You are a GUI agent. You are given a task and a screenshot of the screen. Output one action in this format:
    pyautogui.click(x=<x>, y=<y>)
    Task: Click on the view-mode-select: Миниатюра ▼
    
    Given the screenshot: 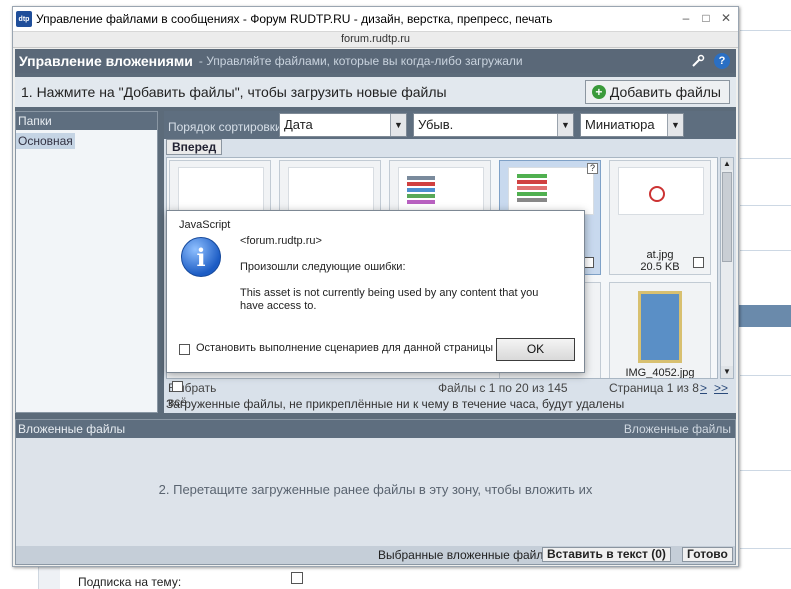 What is the action you would take?
    pyautogui.click(x=632, y=125)
    